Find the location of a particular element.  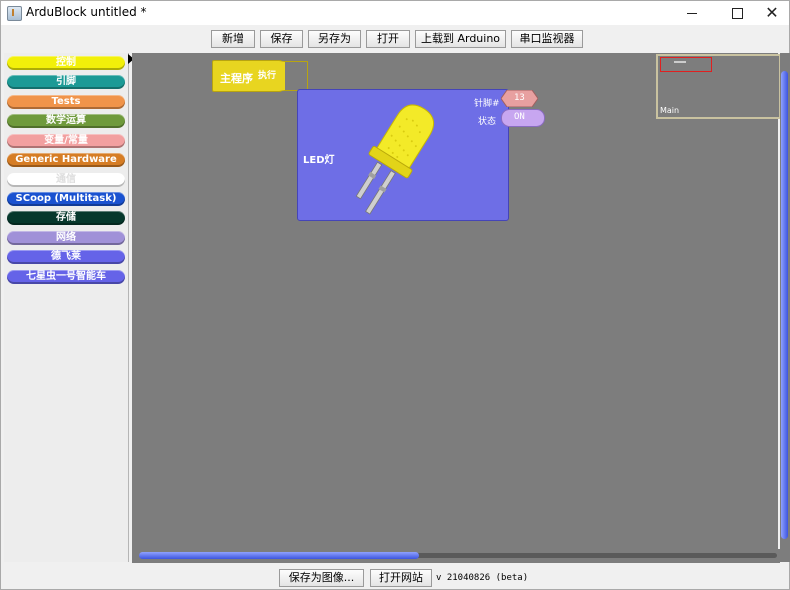

palette-storage: 存储 is located at coordinates (66, 218).